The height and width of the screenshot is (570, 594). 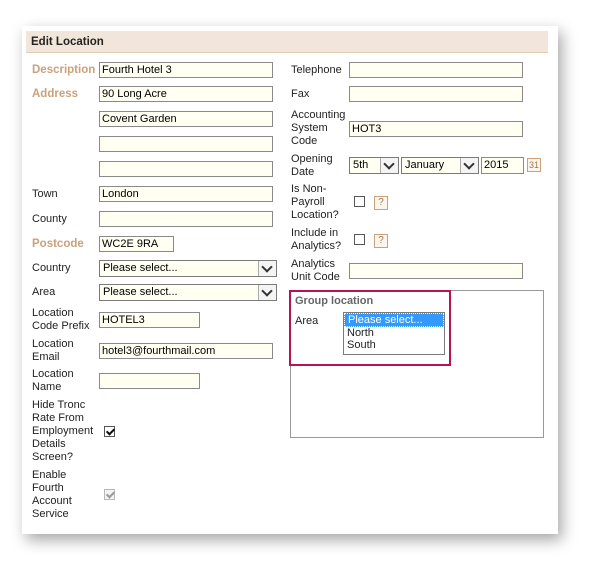 I want to click on county-input, so click(x=186, y=219).